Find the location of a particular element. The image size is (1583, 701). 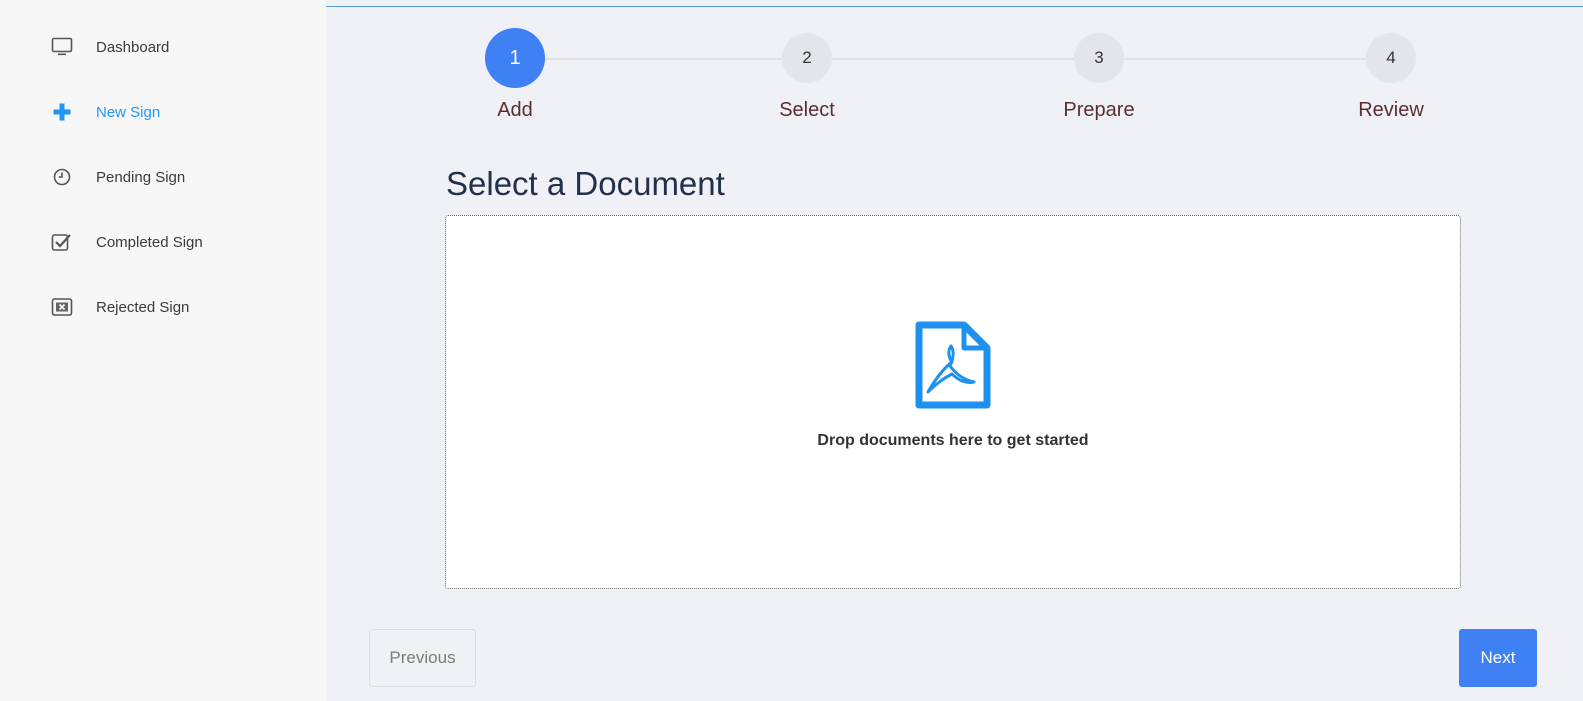

top-divider is located at coordinates (954, 6).